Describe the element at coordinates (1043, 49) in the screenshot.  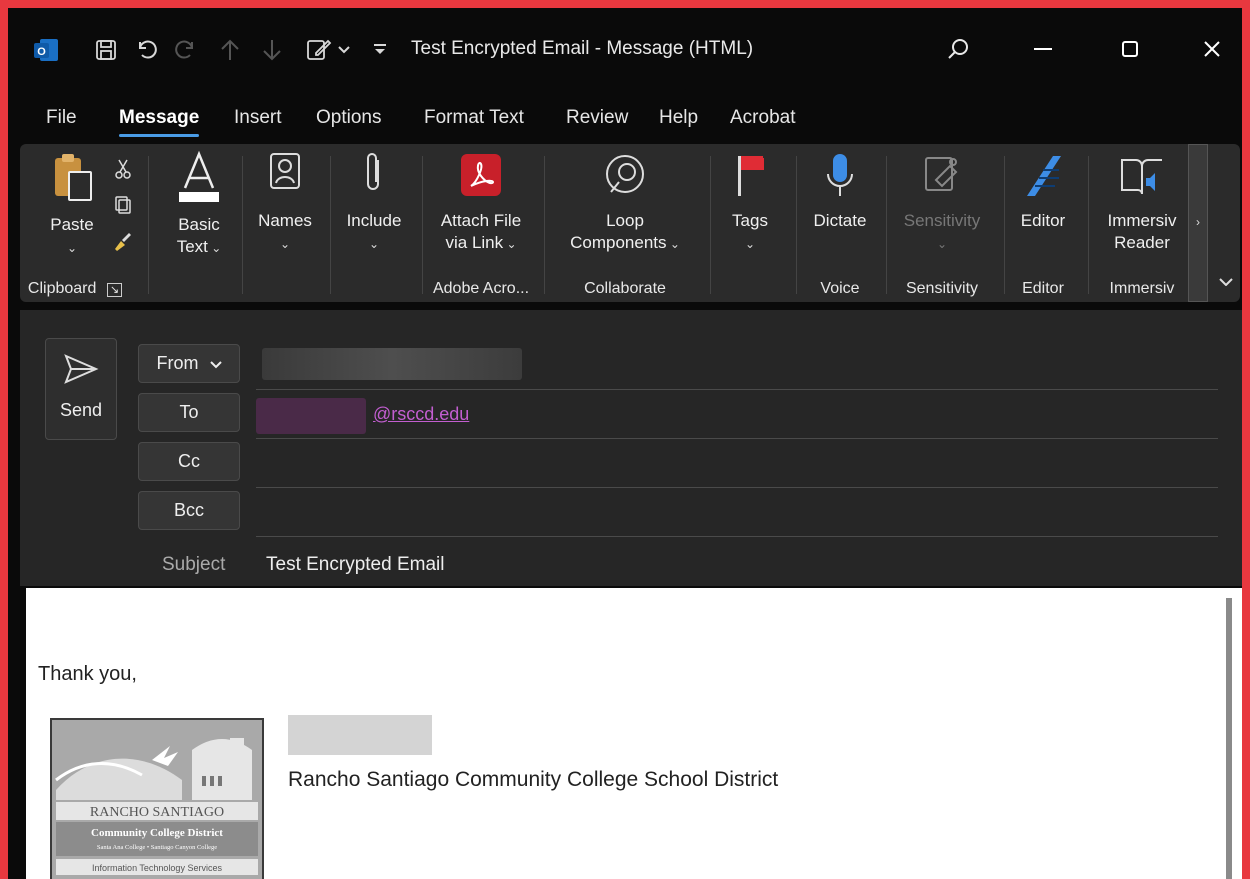
I see `minimize-button` at that location.